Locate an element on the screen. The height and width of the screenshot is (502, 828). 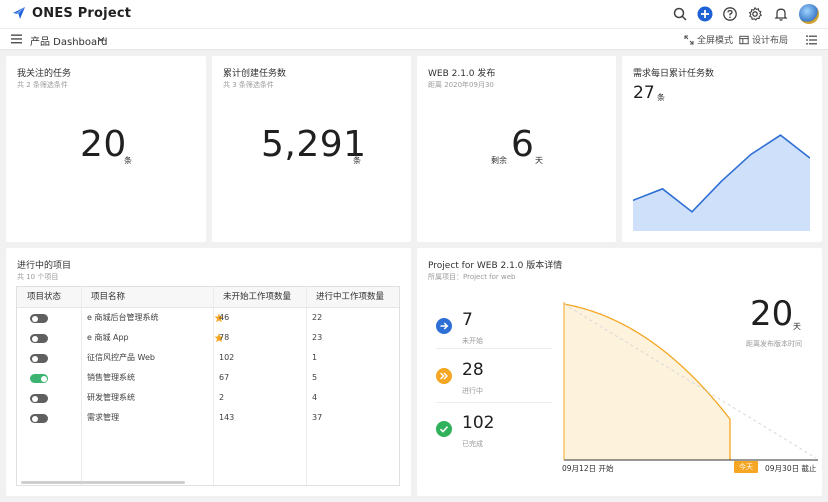
user-avatar is located at coordinates (809, 14).